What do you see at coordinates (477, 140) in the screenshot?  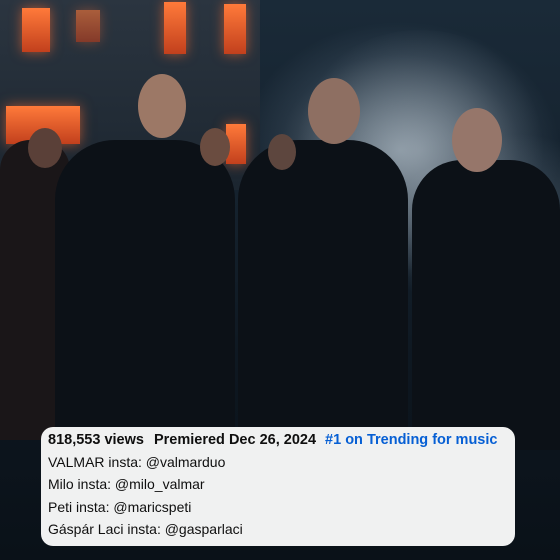 I see `singer-right-face` at bounding box center [477, 140].